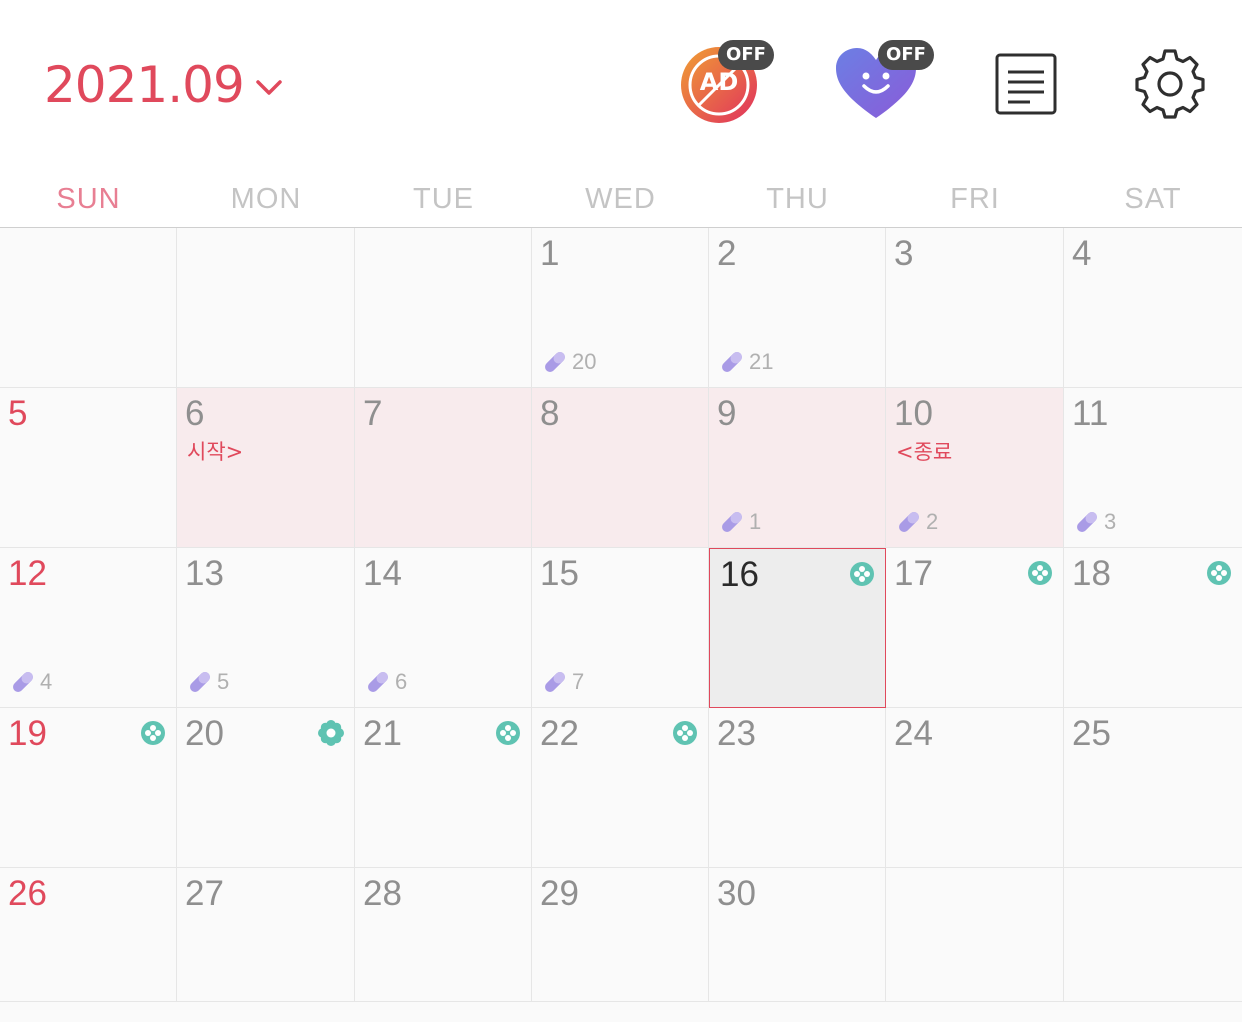 This screenshot has height=1022, width=1242. Describe the element at coordinates (746, 362) in the screenshot. I see `pill-indicator: 21` at that location.